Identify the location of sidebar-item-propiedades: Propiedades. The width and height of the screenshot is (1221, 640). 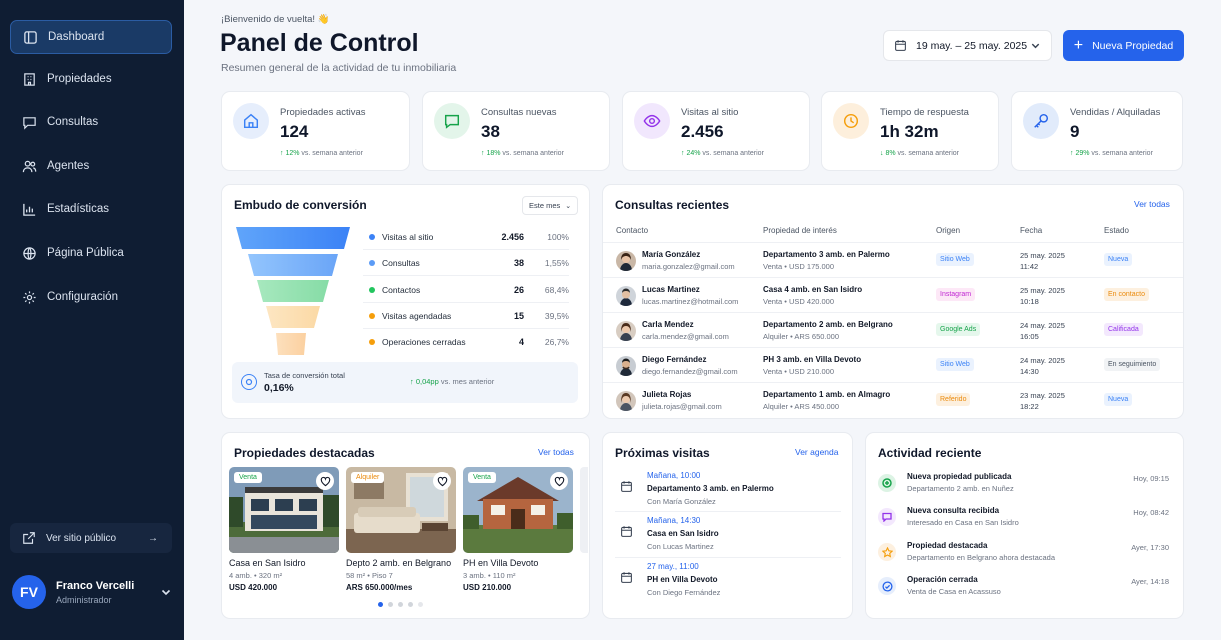
(91, 79).